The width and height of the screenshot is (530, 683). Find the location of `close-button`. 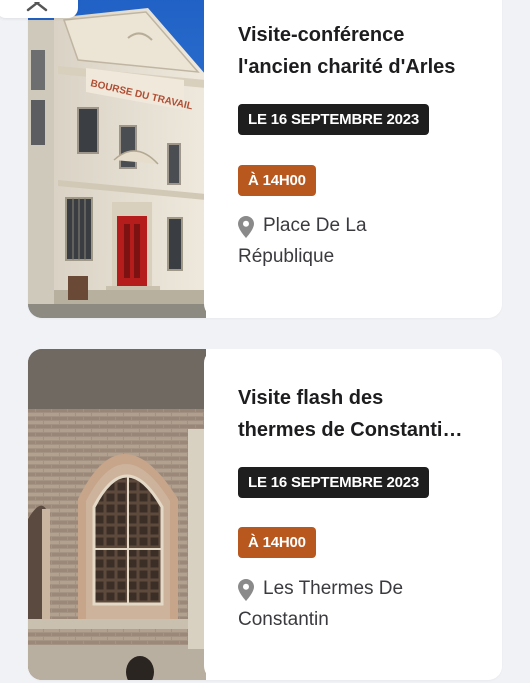

close-button is located at coordinates (39, 9).